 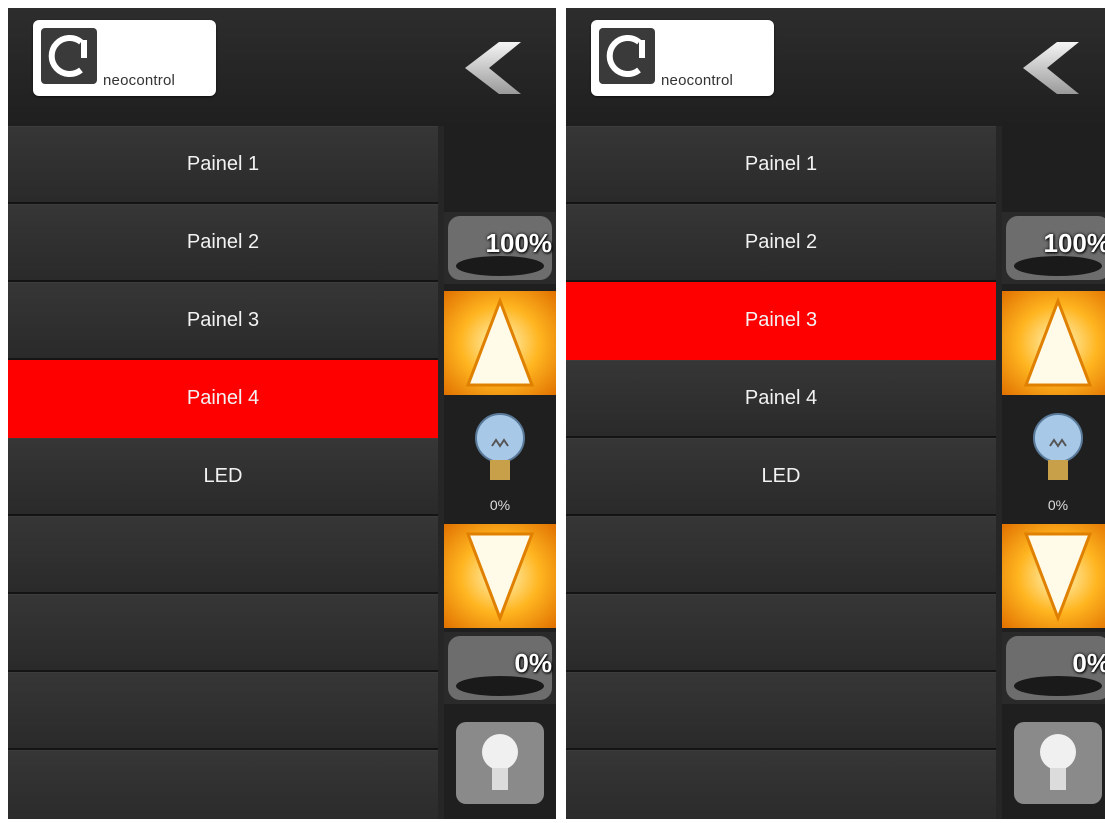 What do you see at coordinates (223, 399) in the screenshot?
I see `panel-row-selected: Painel 4` at bounding box center [223, 399].